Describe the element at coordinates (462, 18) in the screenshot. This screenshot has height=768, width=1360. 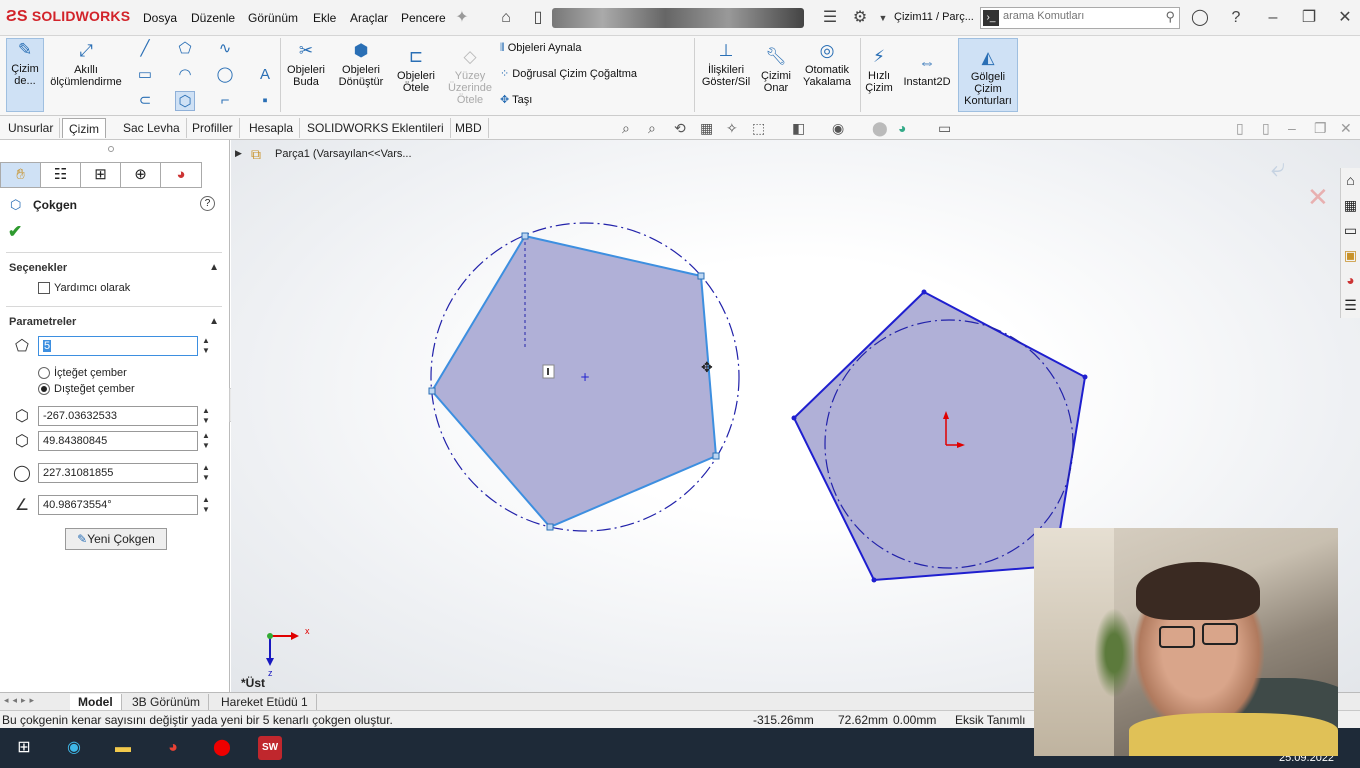
I see `pin-icon: ✦` at that location.